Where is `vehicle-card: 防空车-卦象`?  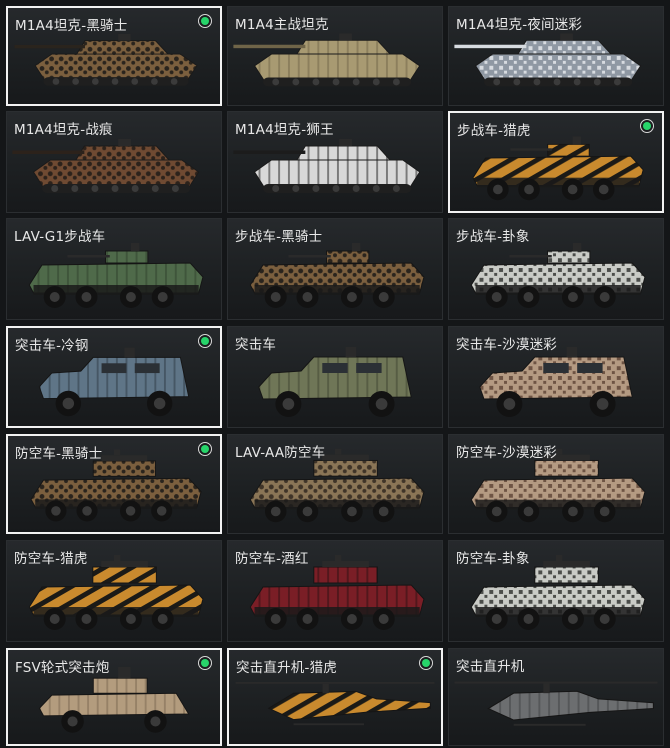 vehicle-card: 防空车-卦象 is located at coordinates (556, 591).